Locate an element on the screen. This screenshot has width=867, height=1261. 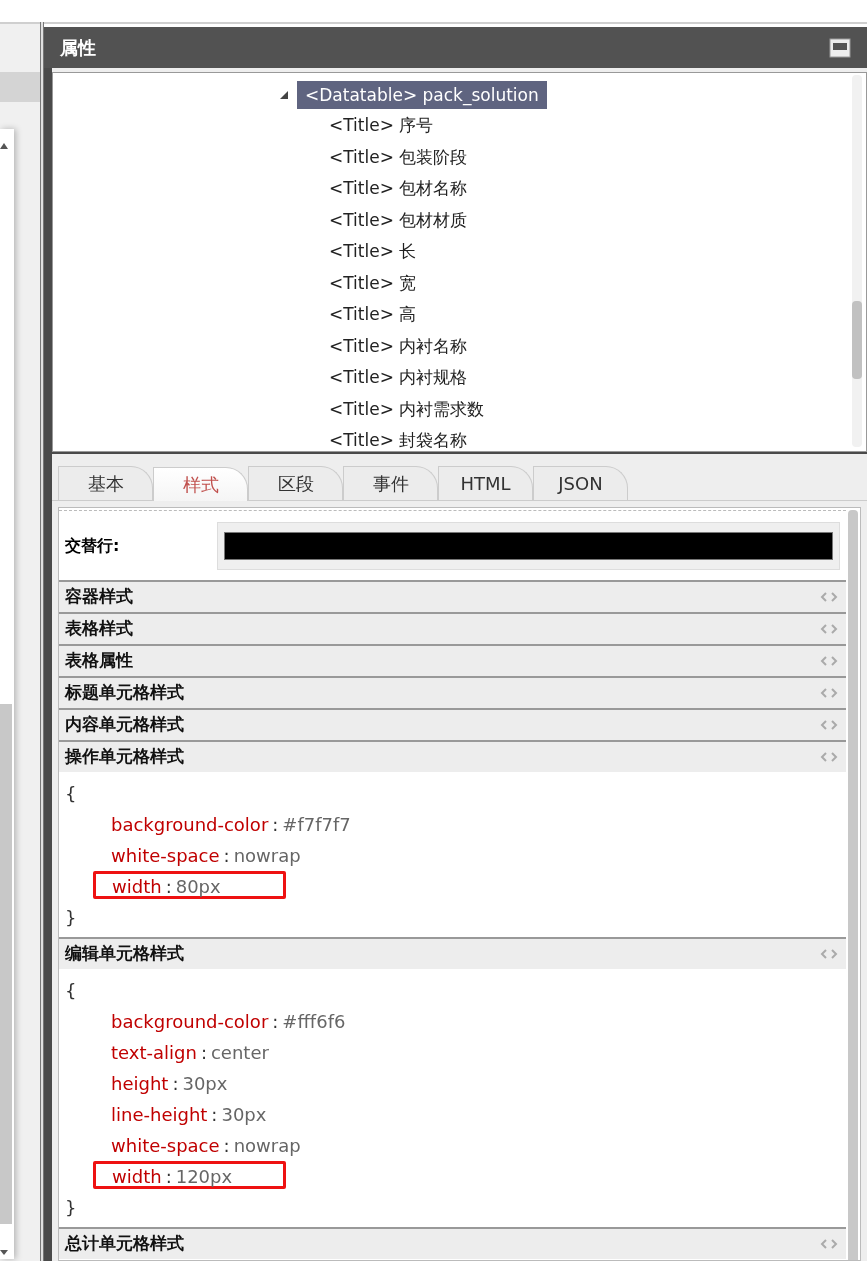
section-header: 总计单元格样式 is located at coordinates (452, 1243).